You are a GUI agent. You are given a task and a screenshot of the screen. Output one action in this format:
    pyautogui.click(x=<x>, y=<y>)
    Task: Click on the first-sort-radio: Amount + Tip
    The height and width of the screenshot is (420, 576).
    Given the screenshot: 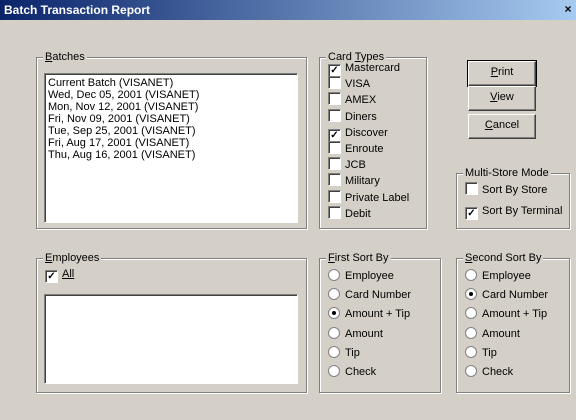 What is the action you would take?
    pyautogui.click(x=369, y=314)
    